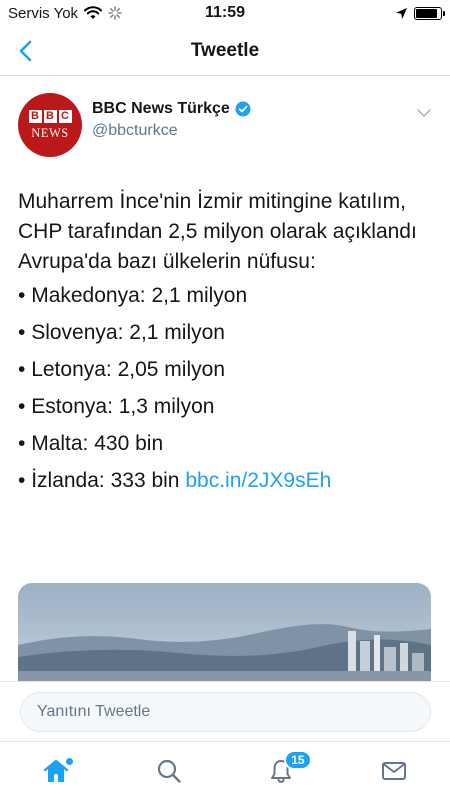 The height and width of the screenshot is (800, 450). Describe the element at coordinates (56, 771) in the screenshot. I see `tab-home` at that location.